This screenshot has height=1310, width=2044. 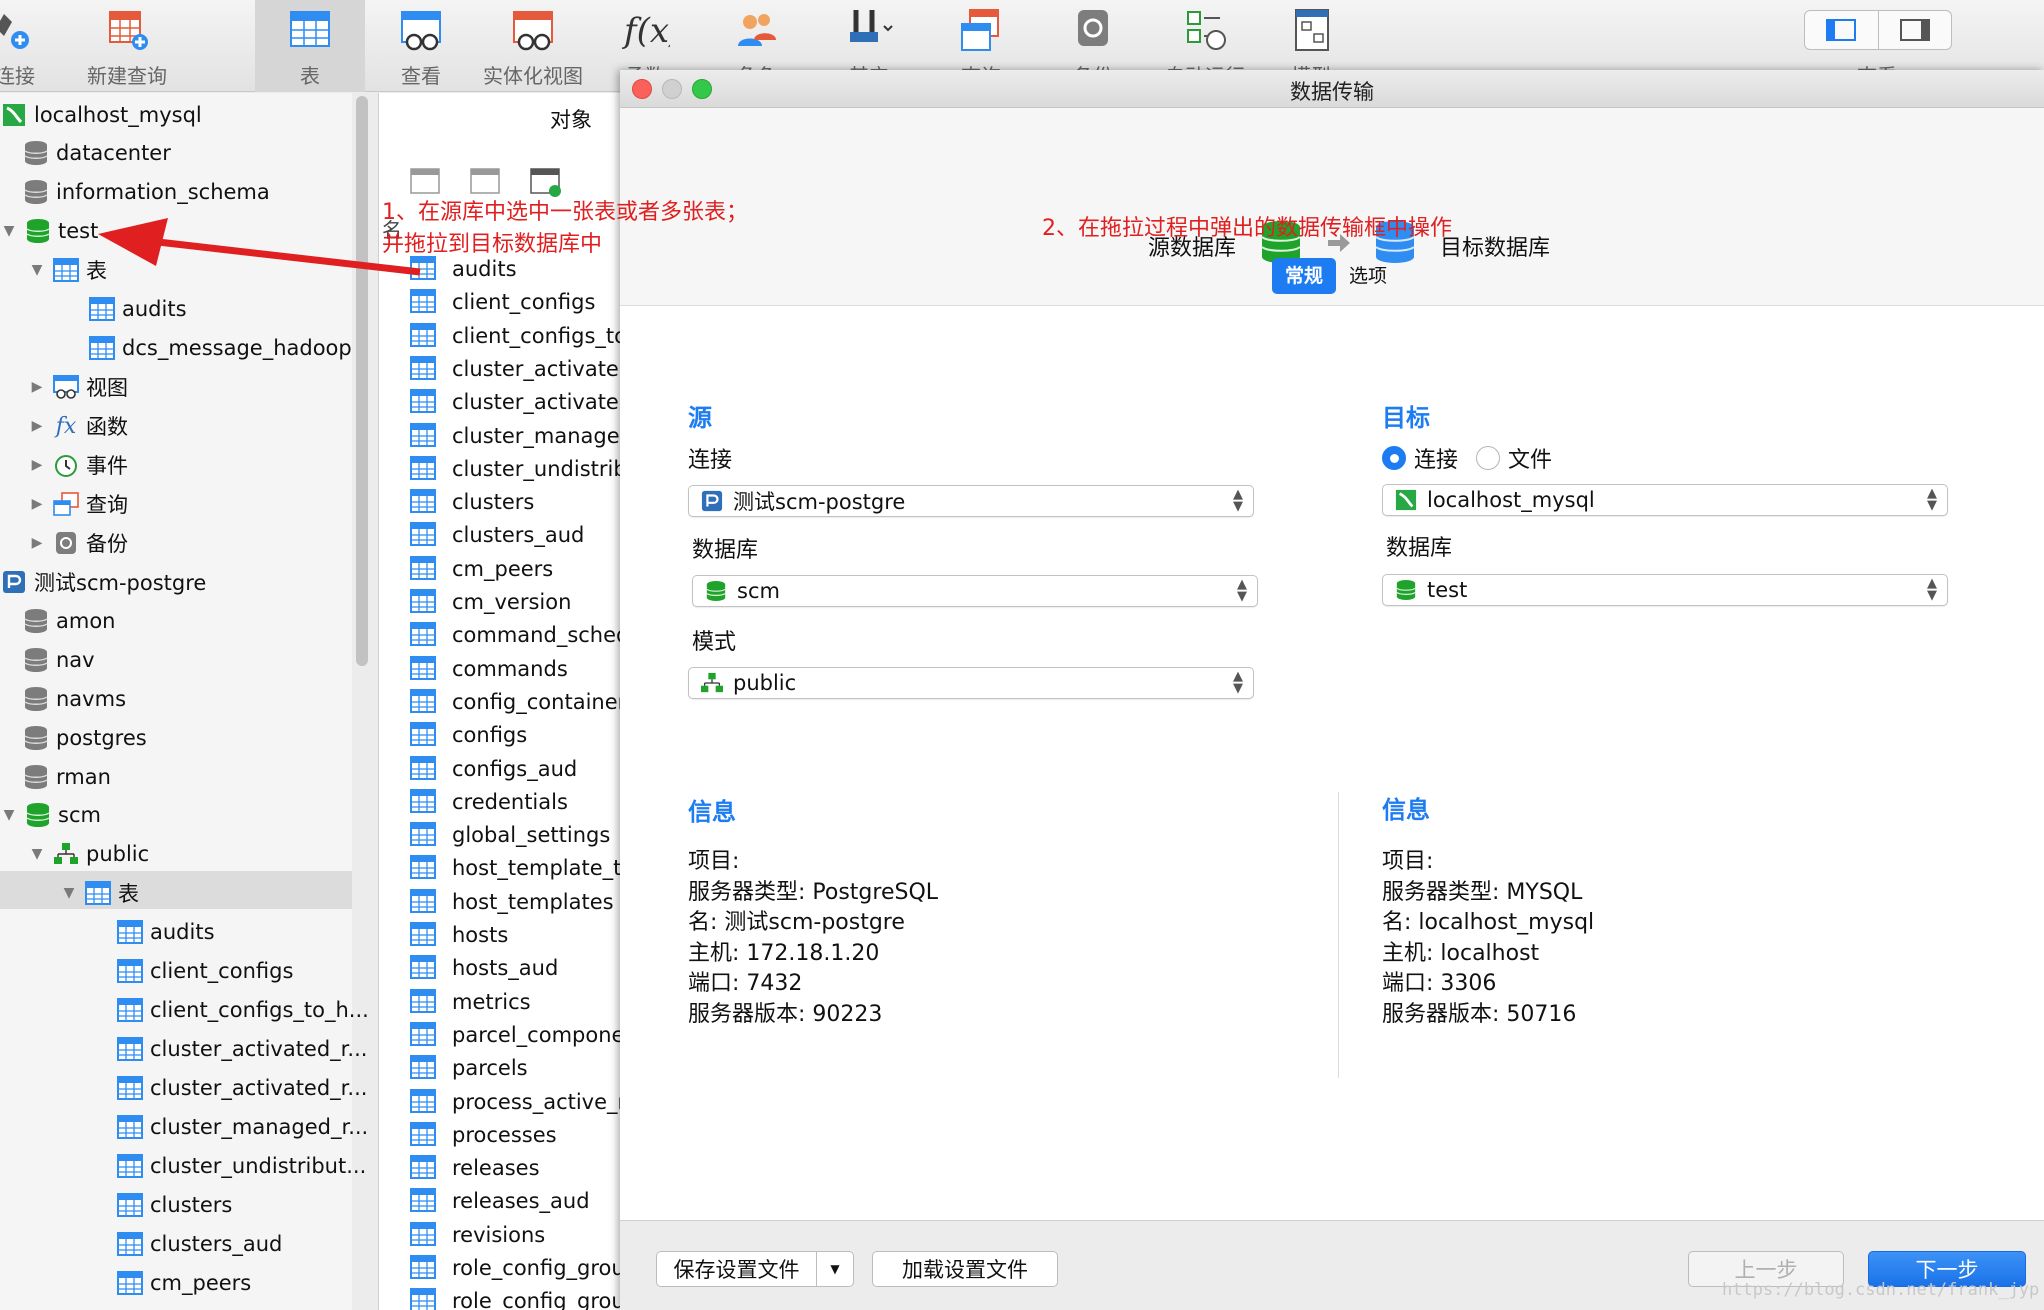 What do you see at coordinates (975, 591) in the screenshot?
I see `source-database-select: scm ▲ ▼` at bounding box center [975, 591].